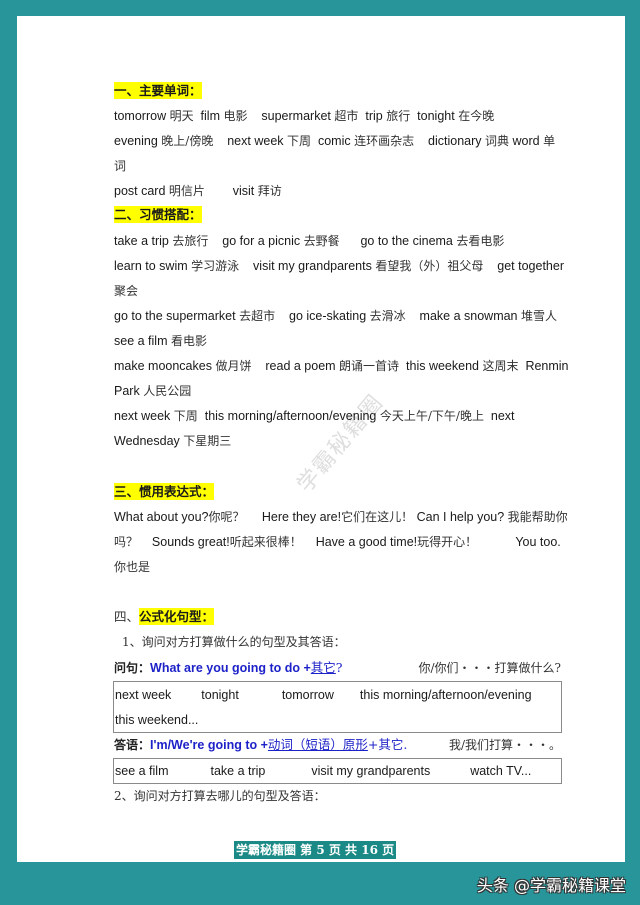 The width and height of the screenshot is (640, 905). What do you see at coordinates (468, 316) in the screenshot?
I see `english-term: make a snowman` at bounding box center [468, 316].